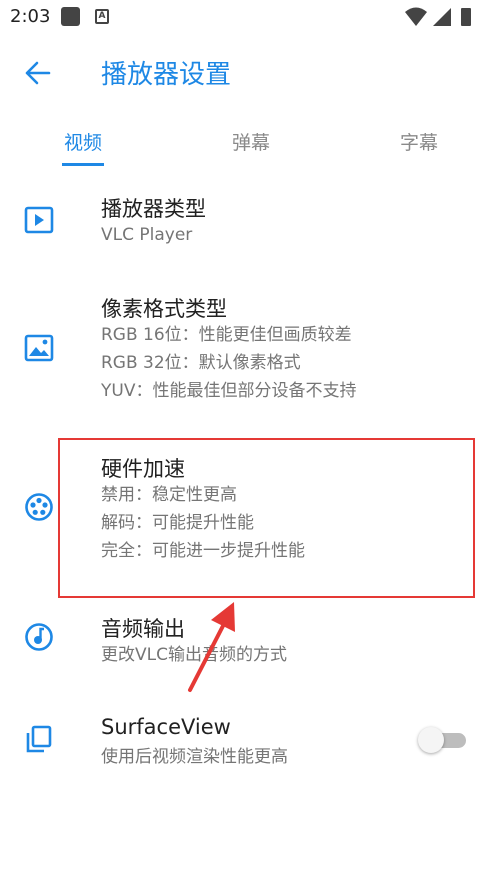  Describe the element at coordinates (166, 75) in the screenshot. I see `page-title: 播放器设置` at that location.